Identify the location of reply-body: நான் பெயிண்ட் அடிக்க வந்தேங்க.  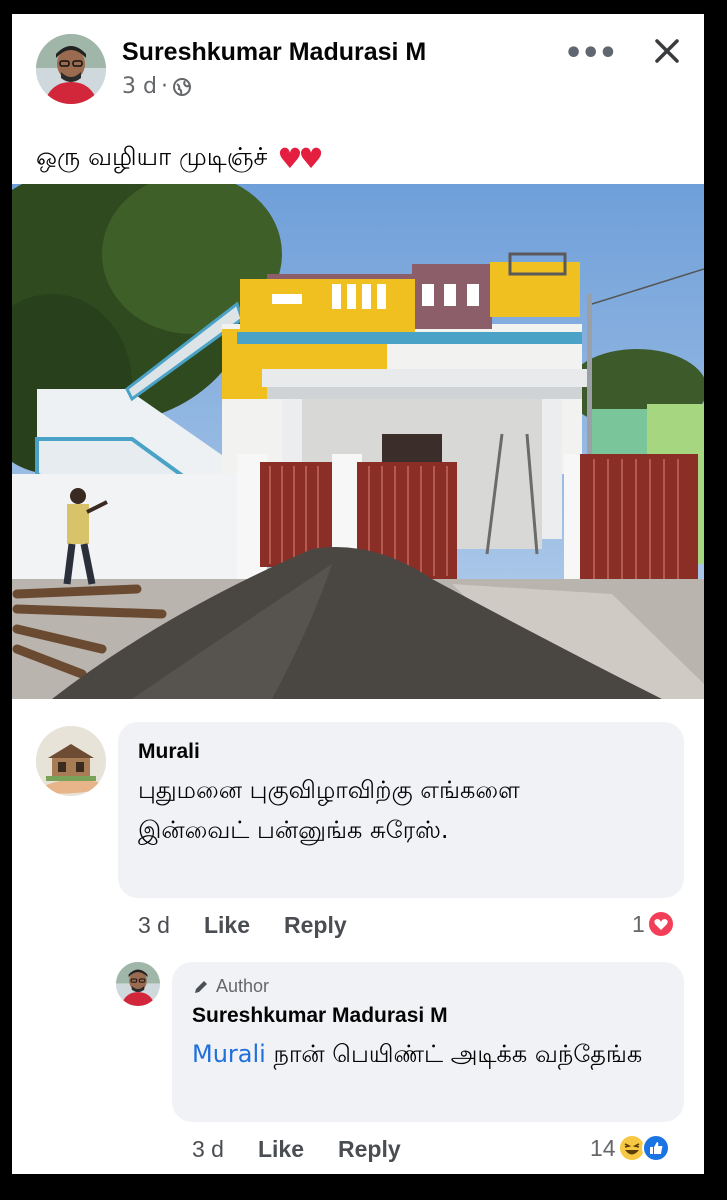
(454, 1054).